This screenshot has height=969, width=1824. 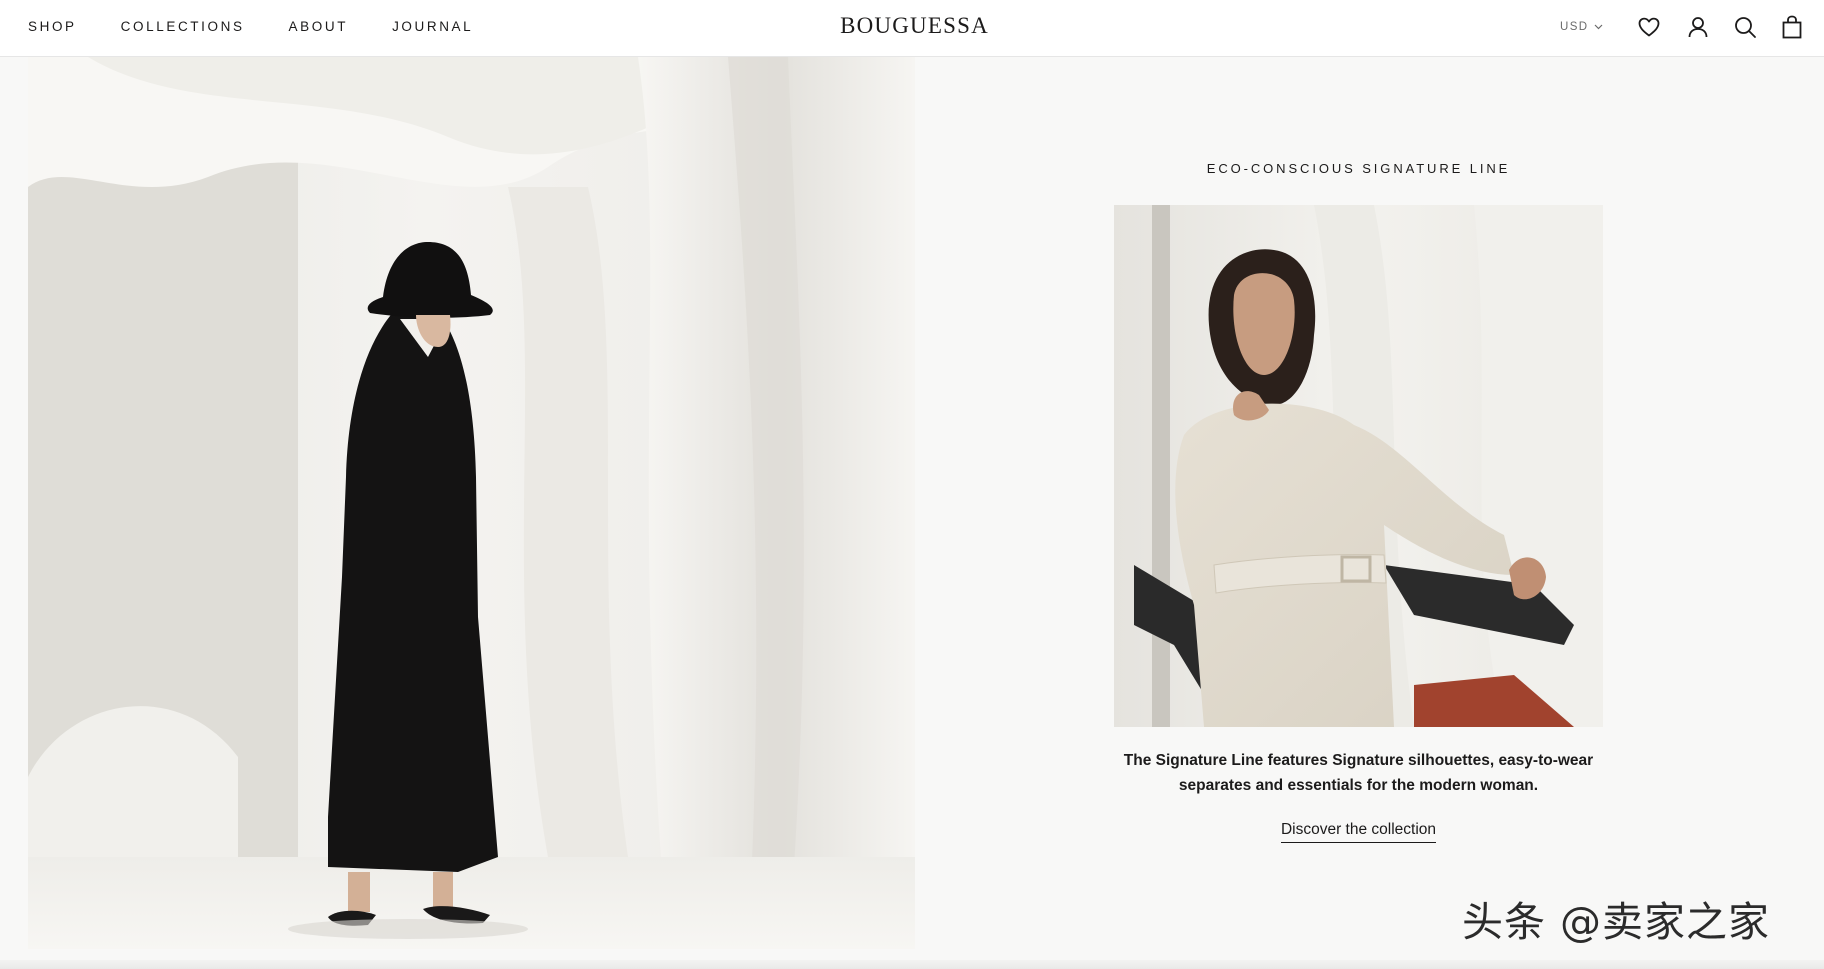 I want to click on cta-container: Discover the collection, so click(x=1358, y=831).